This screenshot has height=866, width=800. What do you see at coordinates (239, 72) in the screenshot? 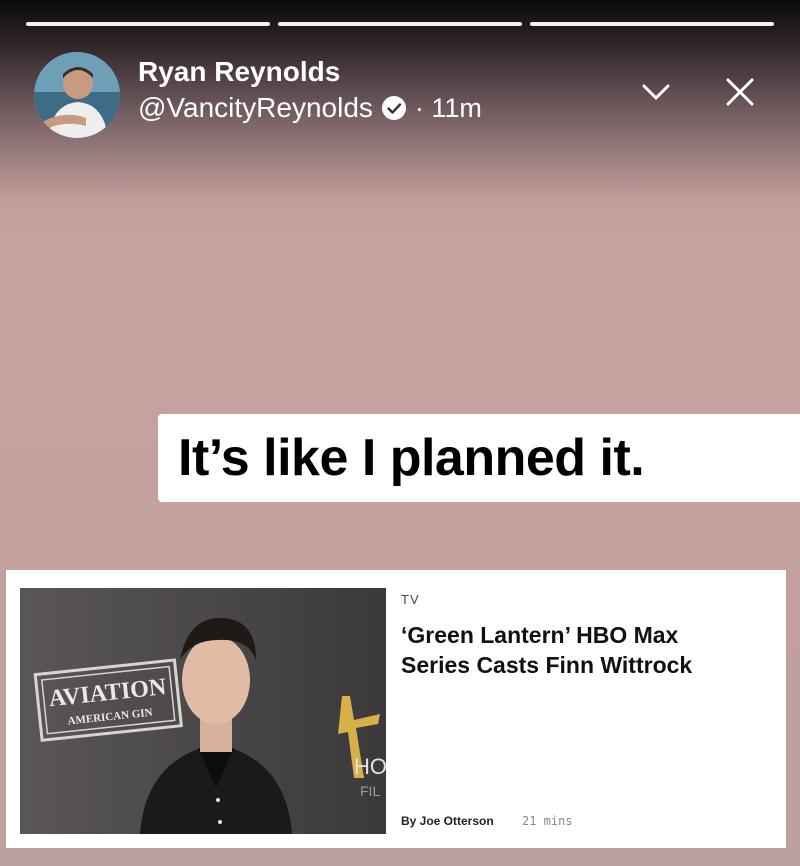
I see `author-name: Ryan Reynolds` at bounding box center [239, 72].